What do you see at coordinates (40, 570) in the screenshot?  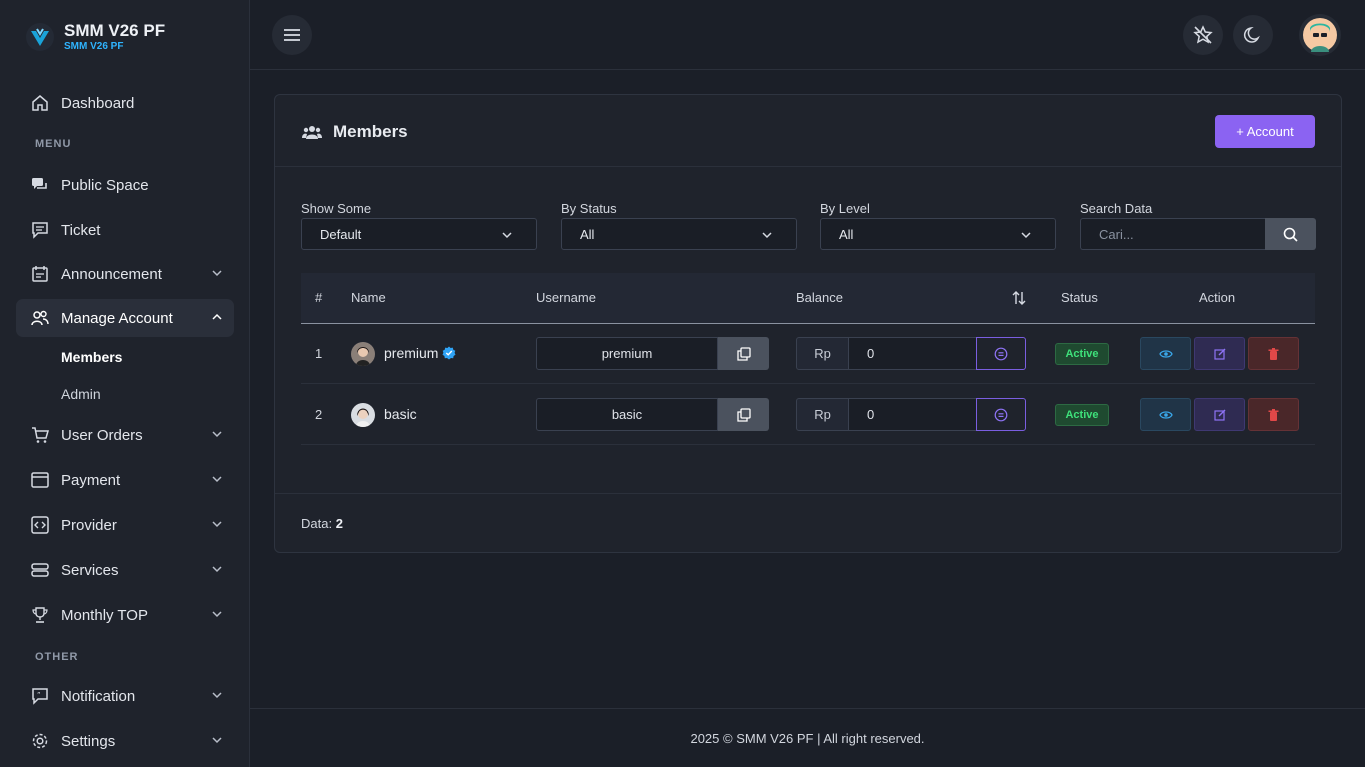 I see `server-icon` at bounding box center [40, 570].